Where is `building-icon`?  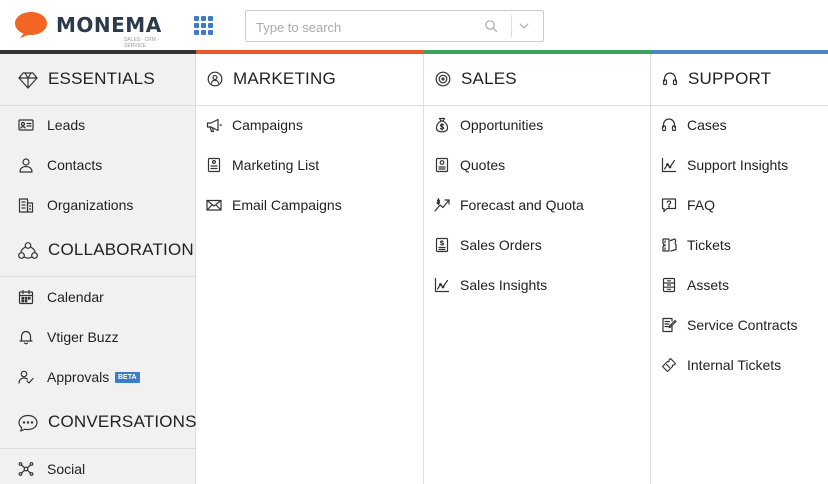 building-icon is located at coordinates (26, 205).